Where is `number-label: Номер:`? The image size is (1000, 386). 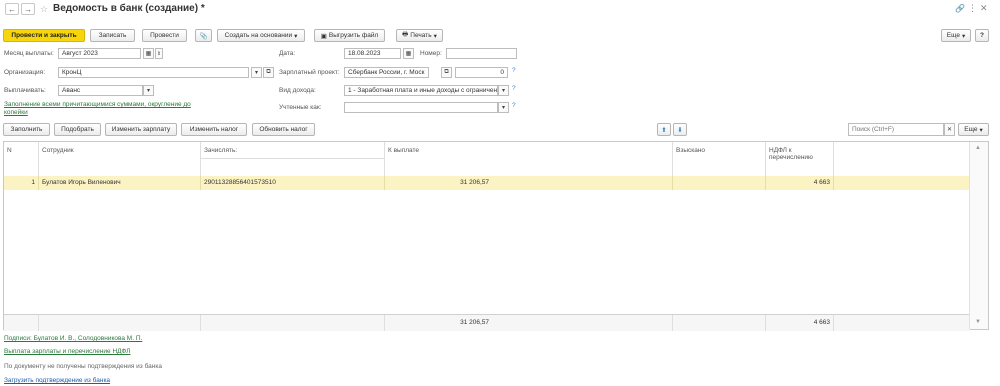 number-label: Номер: is located at coordinates (431, 53).